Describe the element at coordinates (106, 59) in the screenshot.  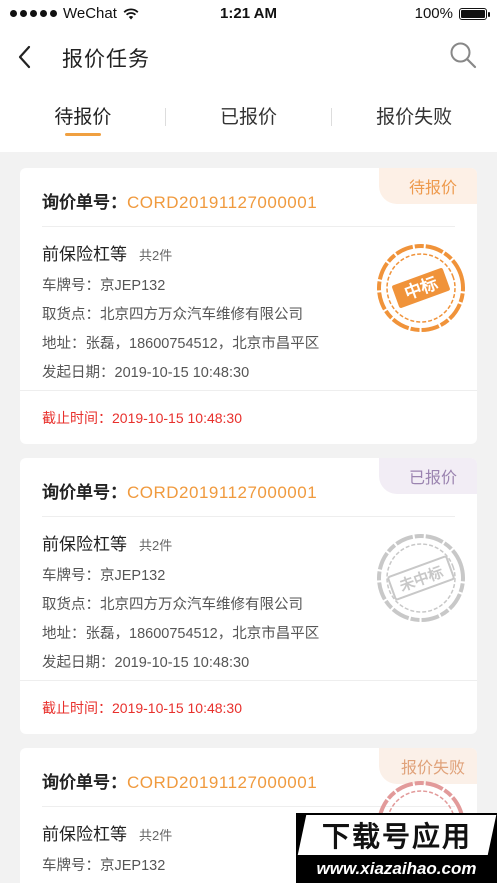
I see `page-title: 报价任务` at that location.